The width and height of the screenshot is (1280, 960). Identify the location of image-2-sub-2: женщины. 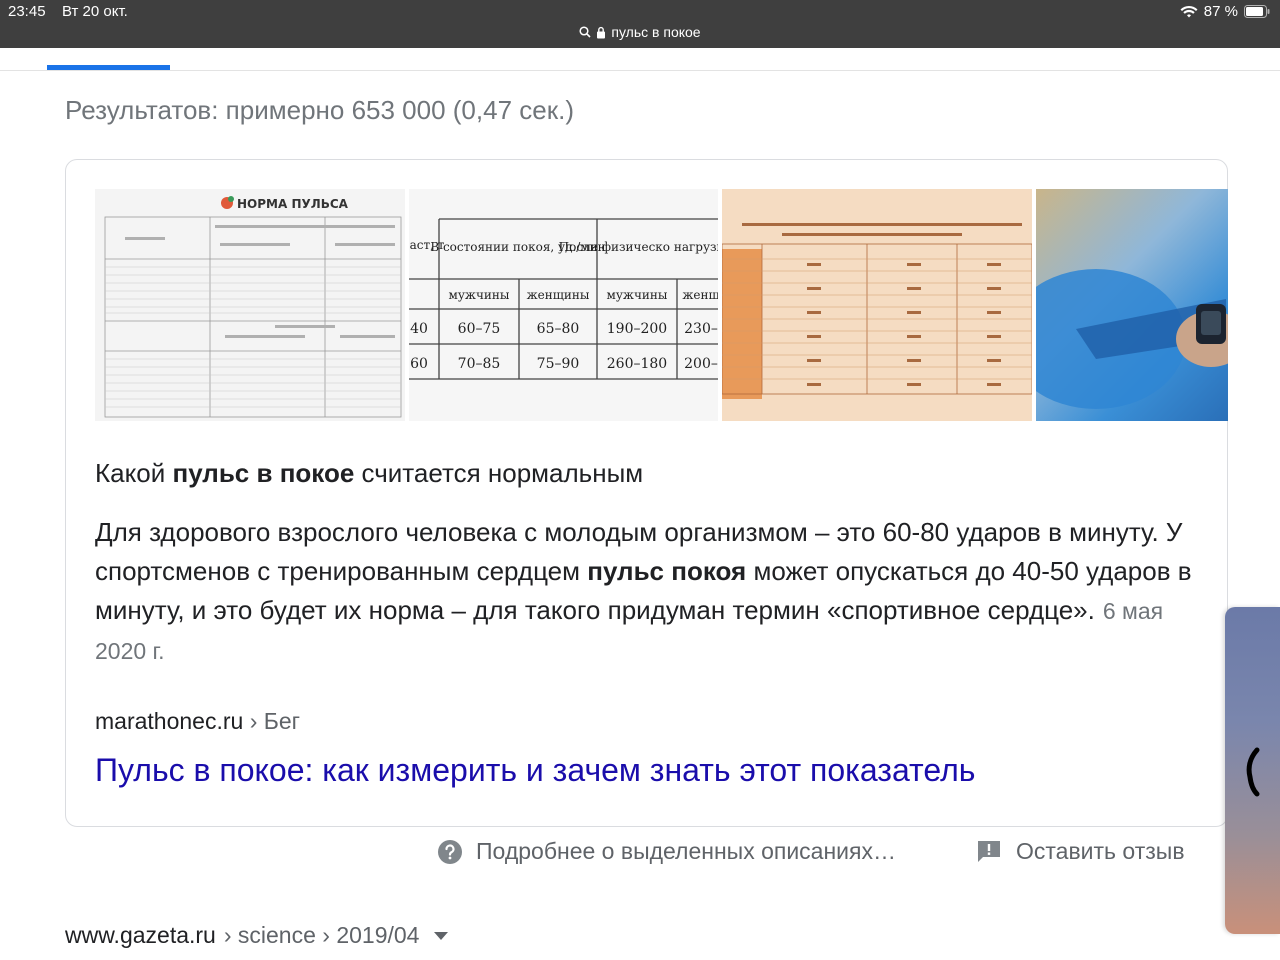
(558, 295).